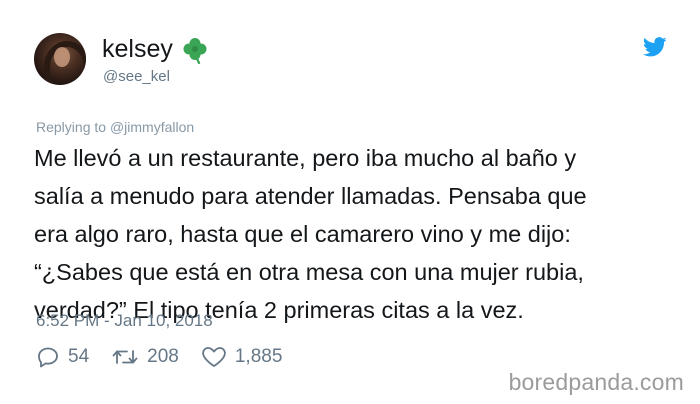  What do you see at coordinates (137, 49) in the screenshot?
I see `display-name-text: kelsey` at bounding box center [137, 49].